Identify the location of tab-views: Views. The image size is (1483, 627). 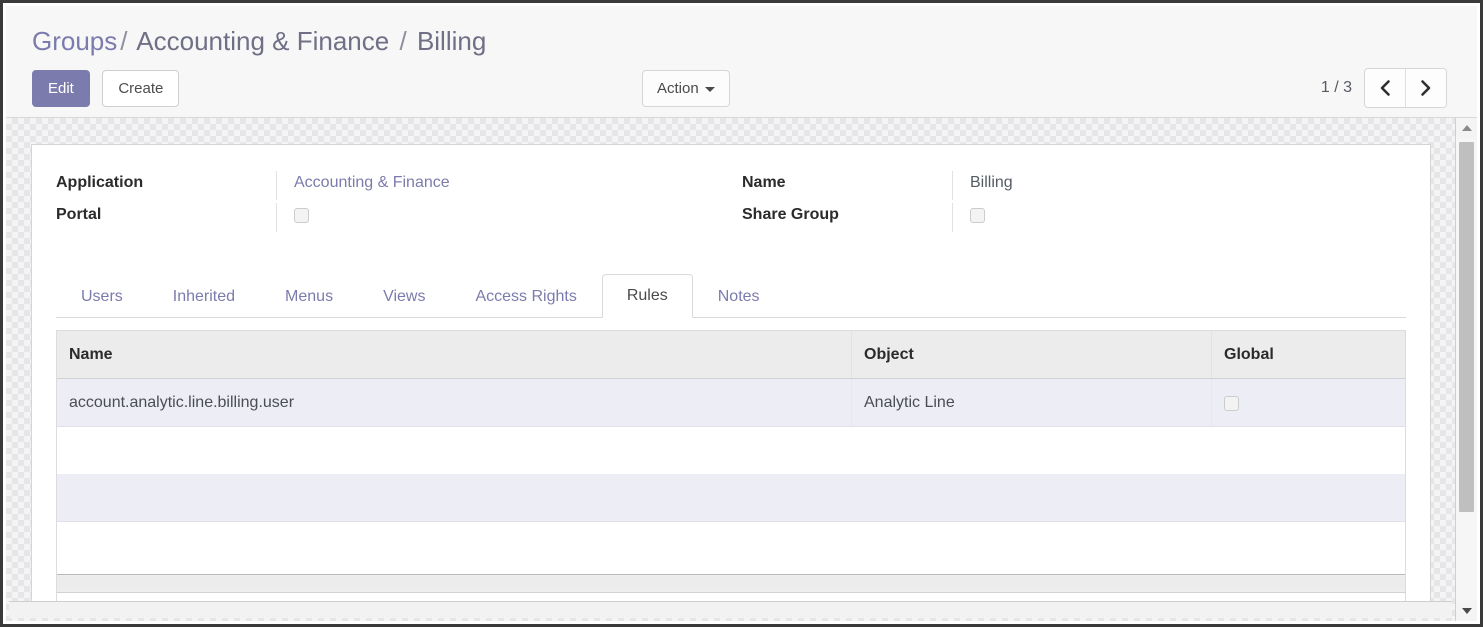
(404, 296).